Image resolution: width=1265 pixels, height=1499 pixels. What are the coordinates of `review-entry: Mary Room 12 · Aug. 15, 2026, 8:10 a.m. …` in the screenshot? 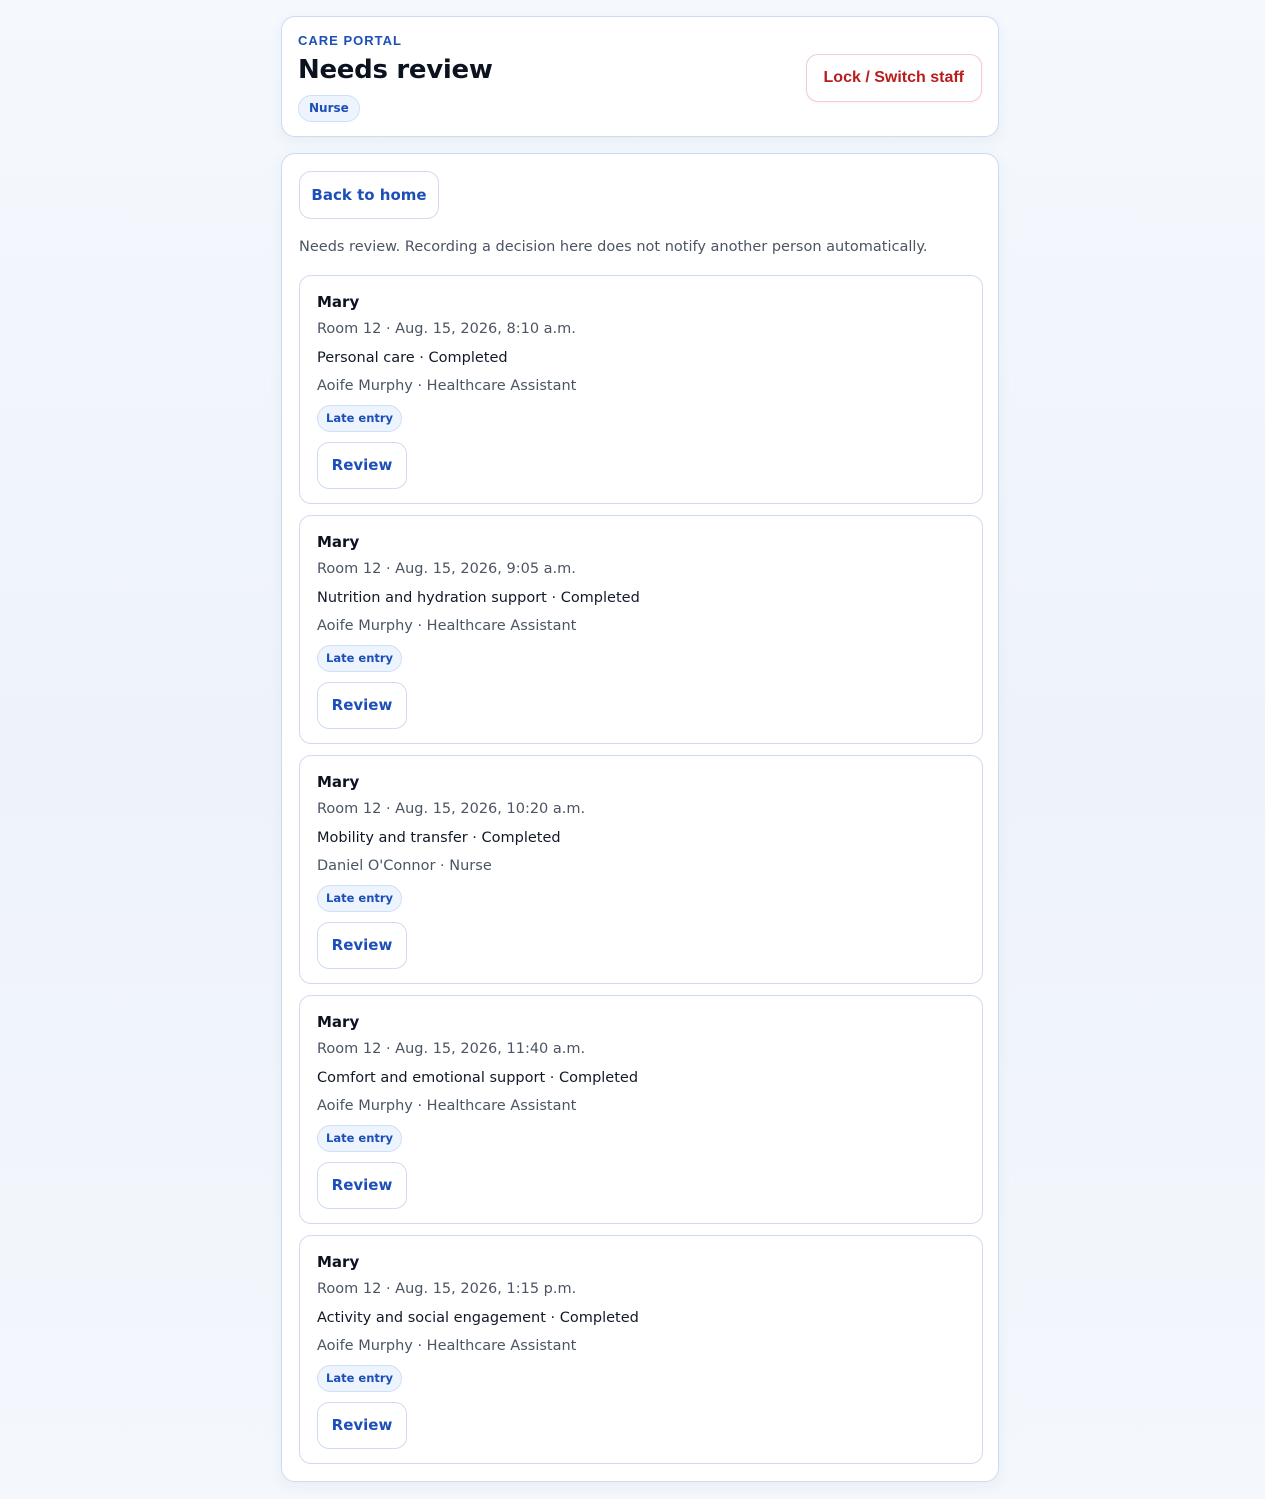 It's located at (641, 389).